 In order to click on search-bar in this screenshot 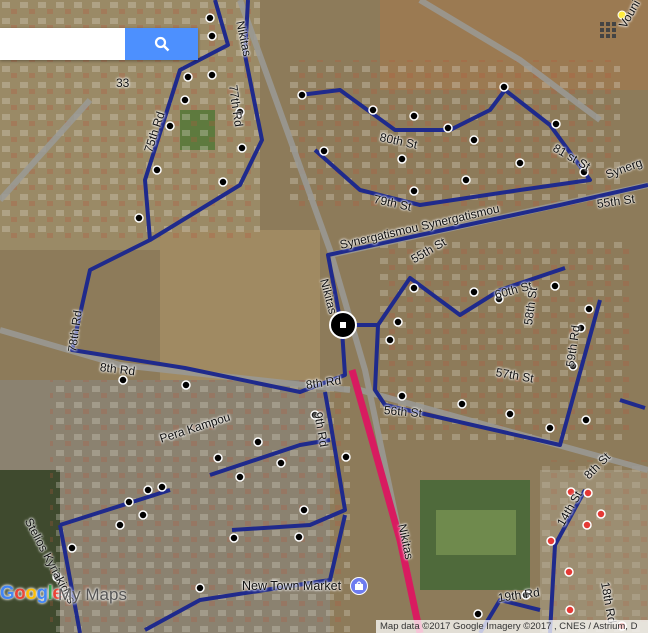, I will do `click(99, 44)`.